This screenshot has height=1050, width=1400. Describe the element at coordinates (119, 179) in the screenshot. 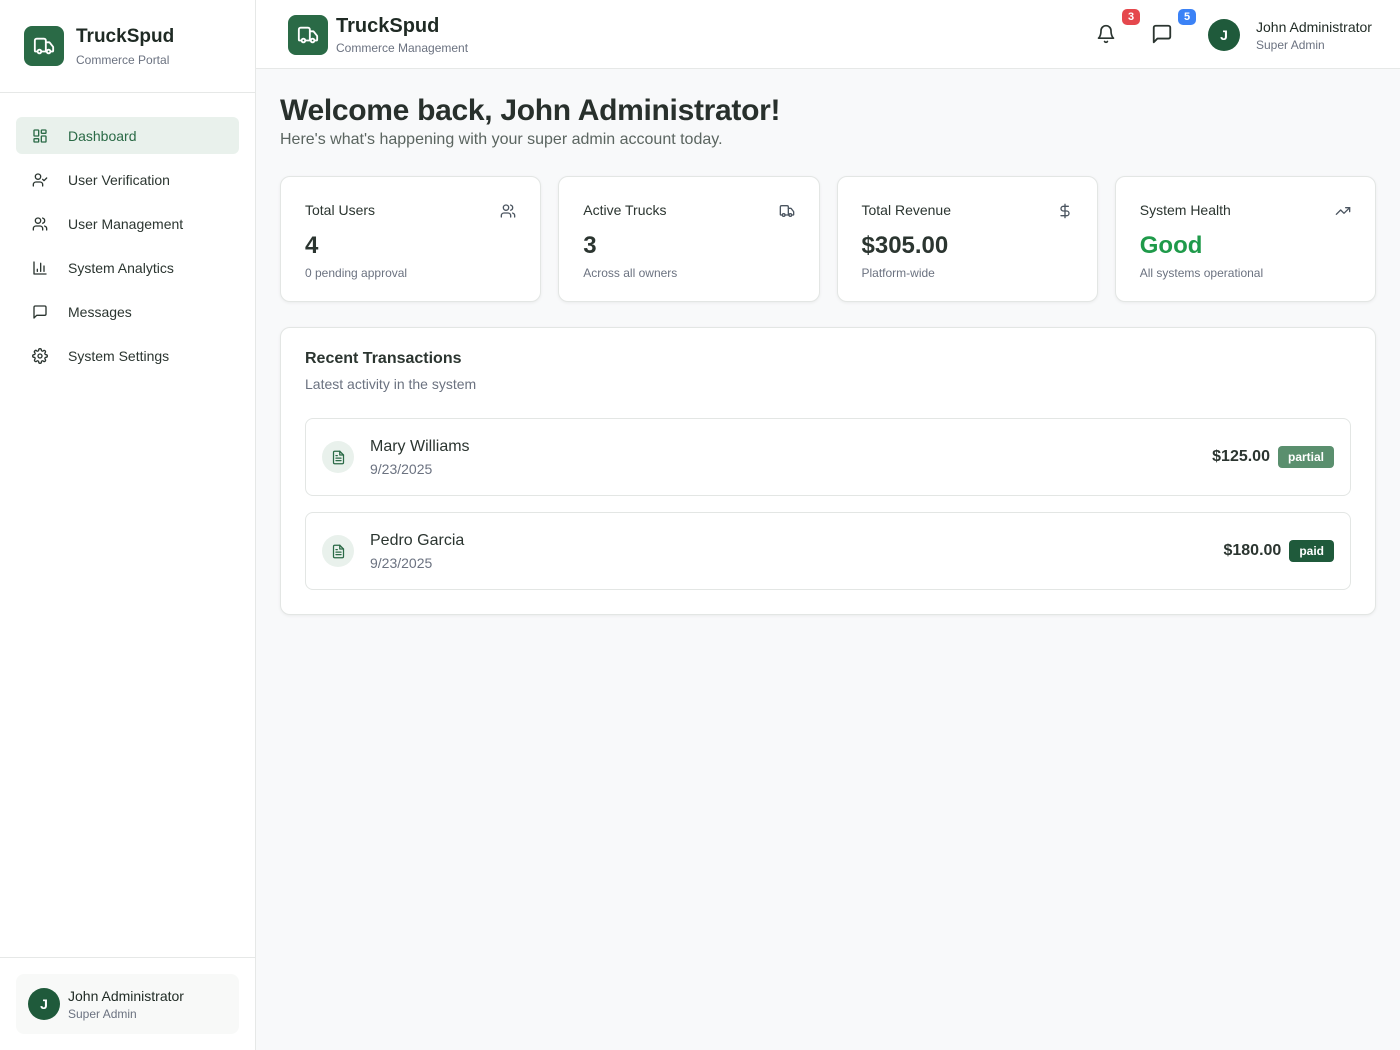

I see `sidebar-item-label: User Verification` at that location.